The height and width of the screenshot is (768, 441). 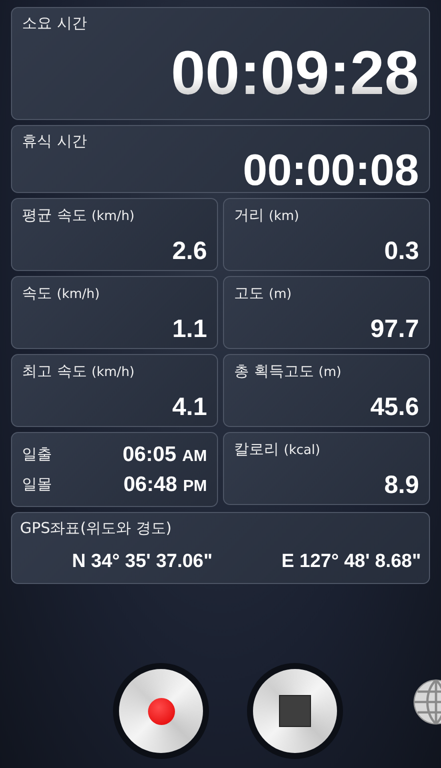 I want to click on metric-value: 2.6, so click(x=189, y=251).